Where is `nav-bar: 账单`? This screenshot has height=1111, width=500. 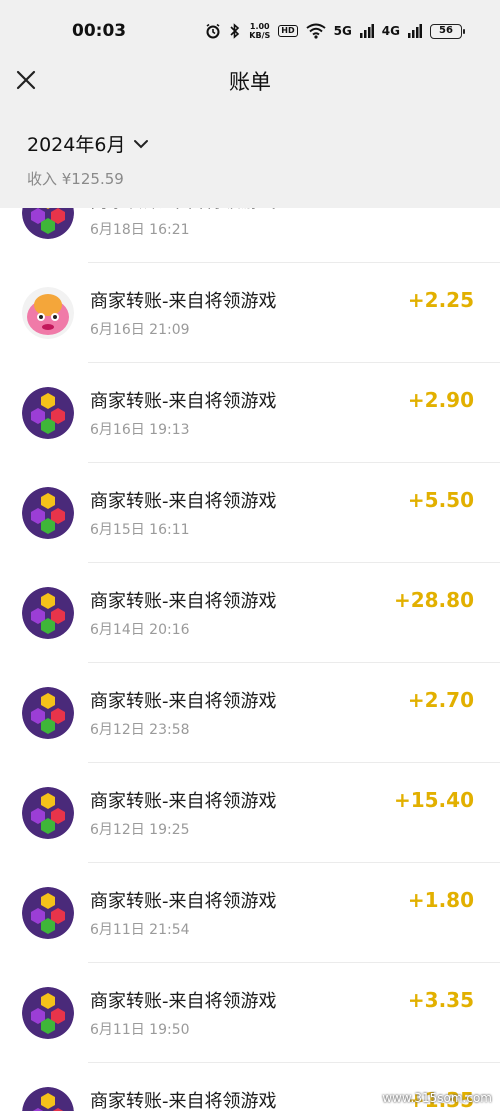
nav-bar: 账单 is located at coordinates (250, 86).